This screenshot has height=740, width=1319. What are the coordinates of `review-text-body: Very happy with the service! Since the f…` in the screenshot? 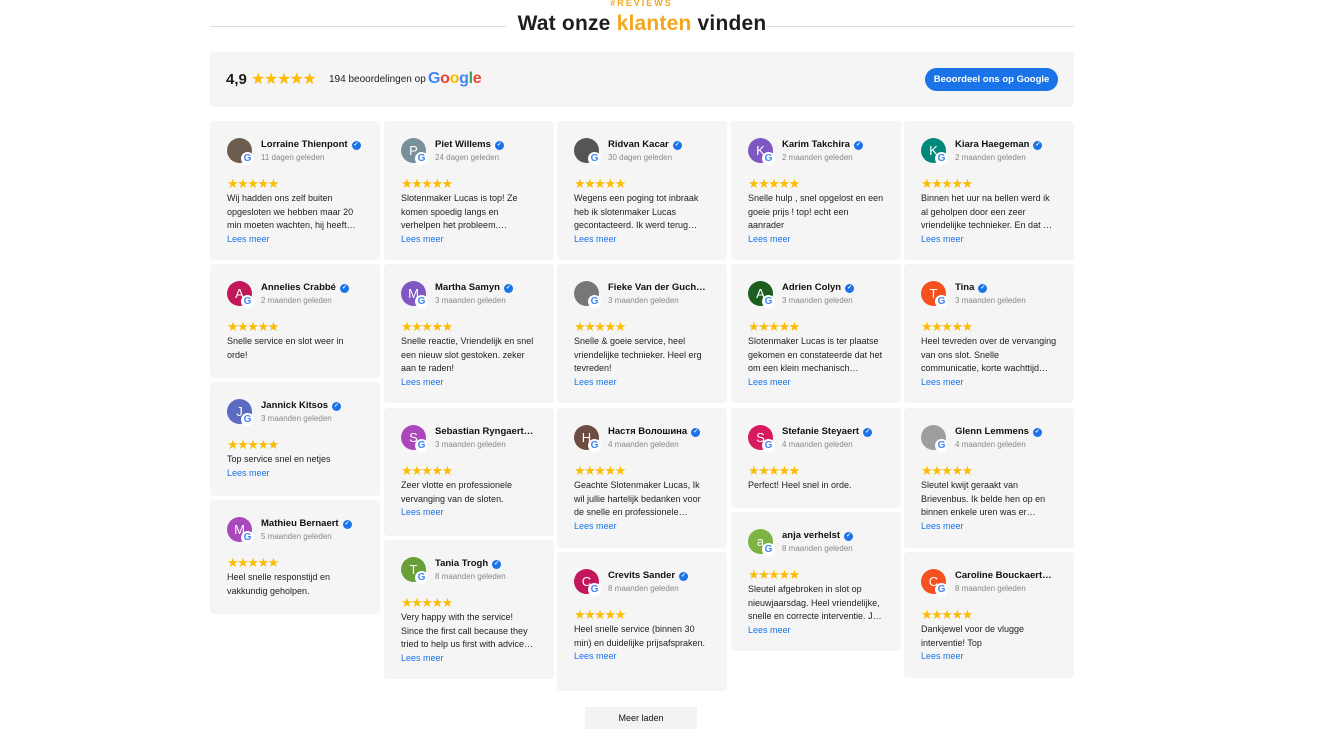 It's located at (467, 630).